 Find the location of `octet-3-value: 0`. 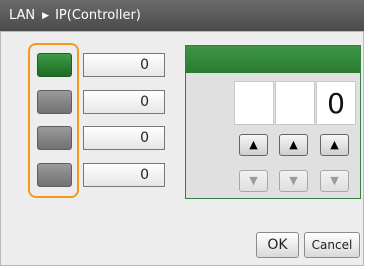

octet-3-value: 0 is located at coordinates (124, 138).